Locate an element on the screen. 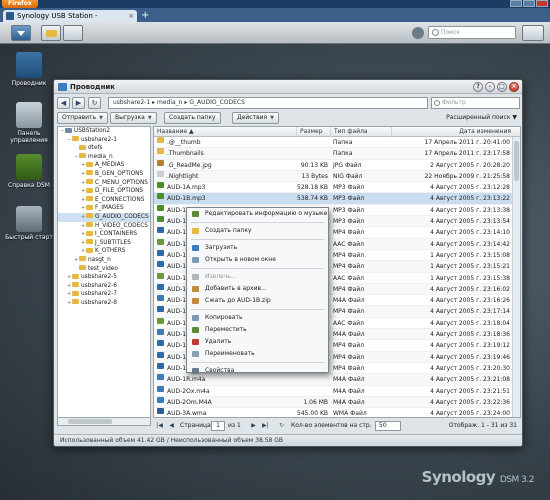  tree-node: + B_GEN_OPTIONS is located at coordinates (104, 174).